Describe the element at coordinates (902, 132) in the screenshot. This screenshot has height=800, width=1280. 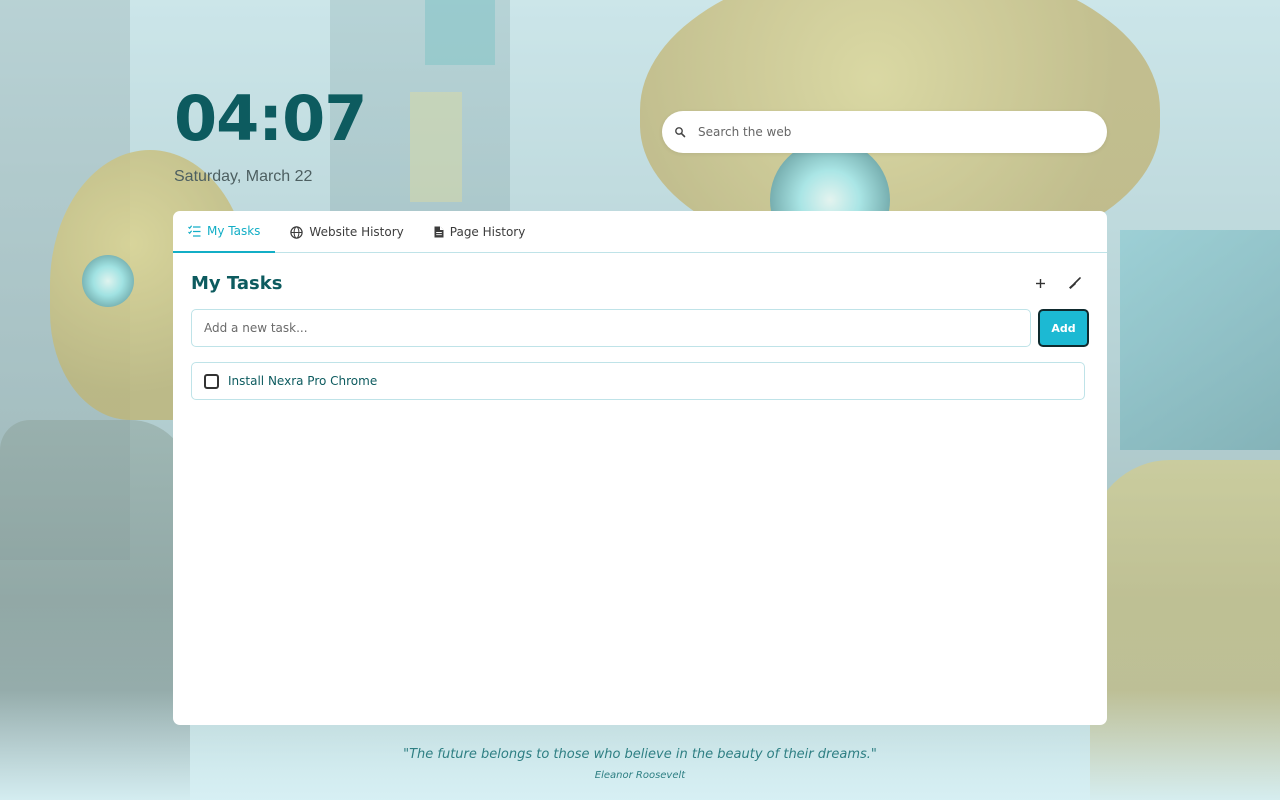
I see `search-input` at that location.